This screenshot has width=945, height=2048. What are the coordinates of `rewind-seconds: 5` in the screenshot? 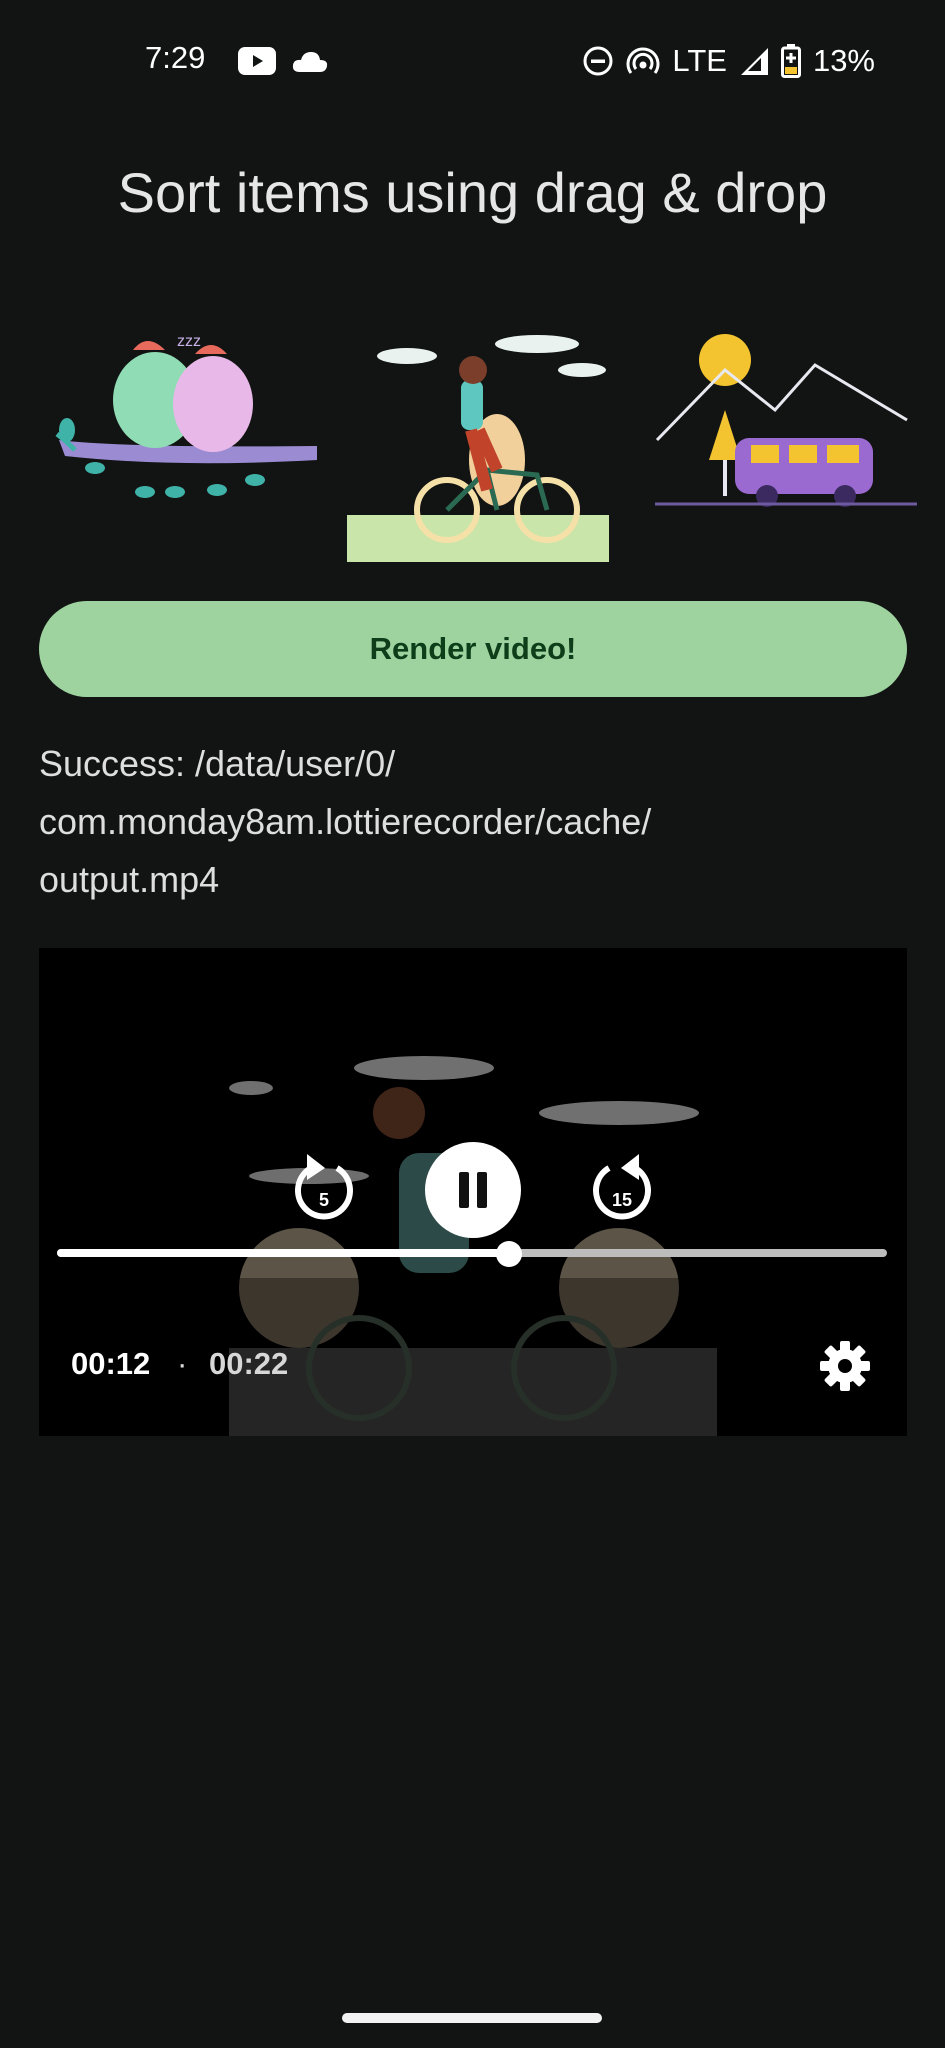 It's located at (324, 1200).